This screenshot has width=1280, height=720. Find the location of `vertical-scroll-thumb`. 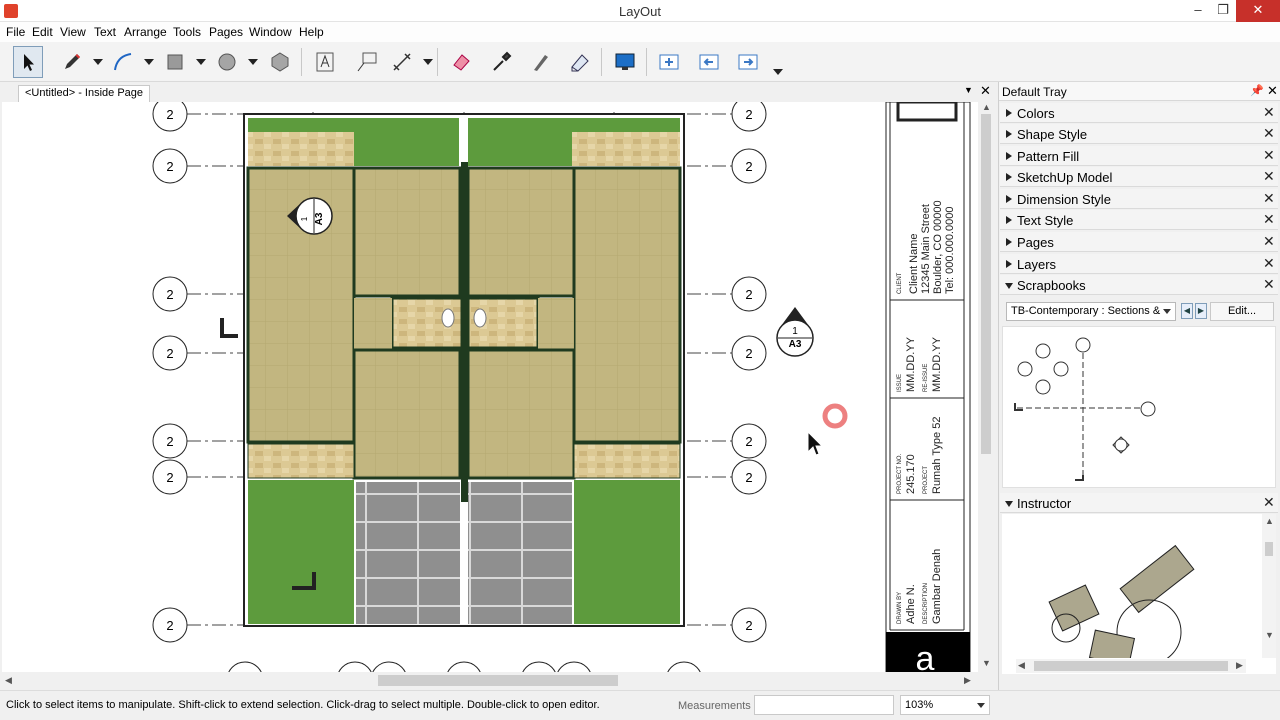

vertical-scroll-thumb is located at coordinates (986, 284).